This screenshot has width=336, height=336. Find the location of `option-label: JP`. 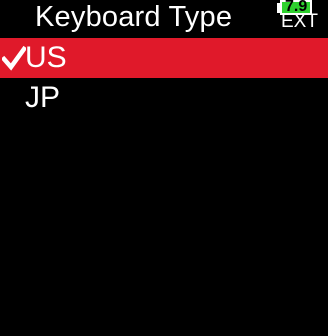

option-label: JP is located at coordinates (43, 97).